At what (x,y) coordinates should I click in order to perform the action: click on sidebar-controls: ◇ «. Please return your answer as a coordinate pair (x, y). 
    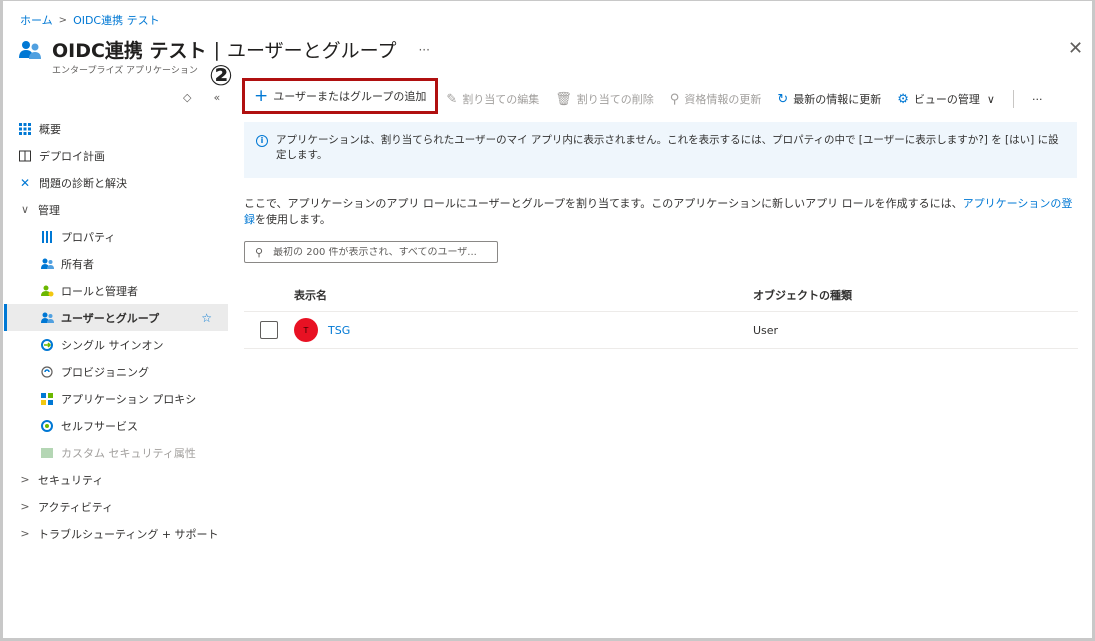
    Looking at the image, I should click on (201, 97).